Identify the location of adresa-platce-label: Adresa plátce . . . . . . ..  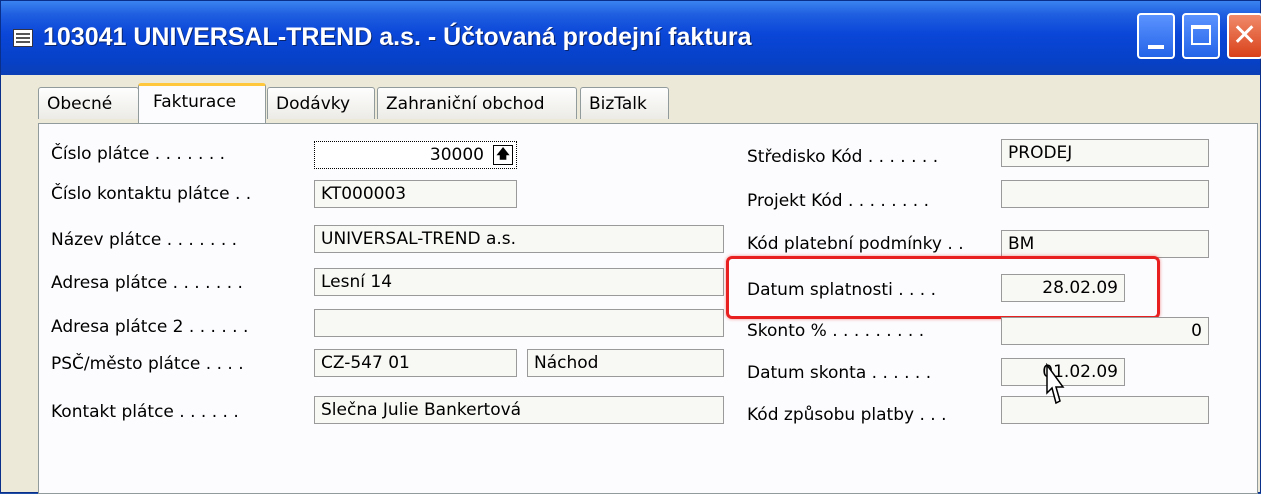
(147, 283).